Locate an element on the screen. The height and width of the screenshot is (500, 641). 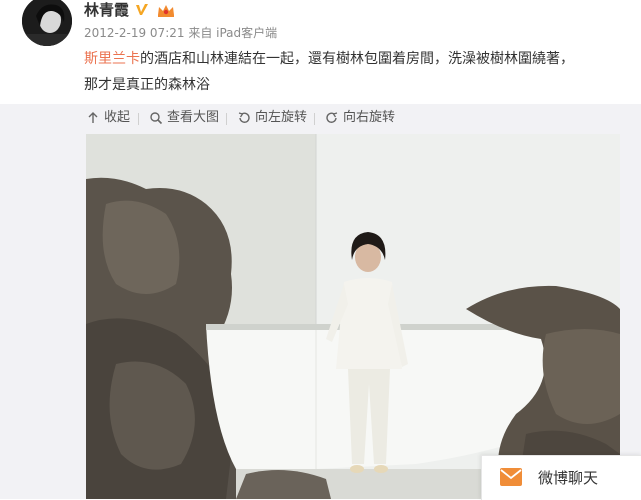
collapse-button: 收起 is located at coordinates (108, 118).